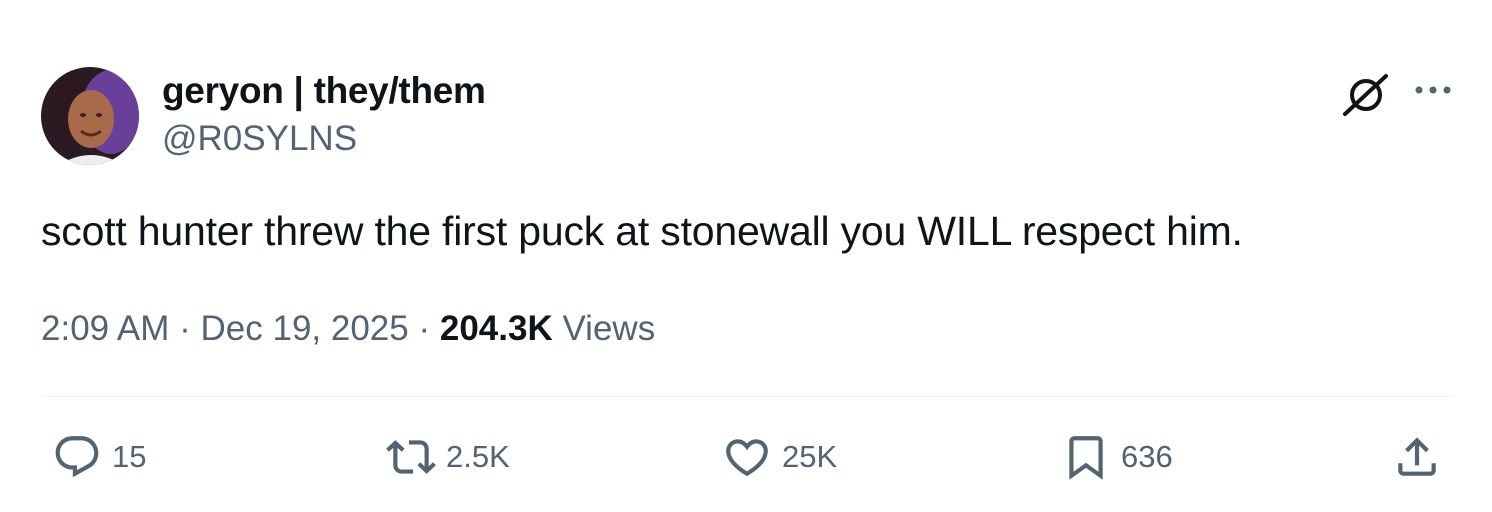  I want to click on tweet-time: 2:09 AM, so click(105, 328).